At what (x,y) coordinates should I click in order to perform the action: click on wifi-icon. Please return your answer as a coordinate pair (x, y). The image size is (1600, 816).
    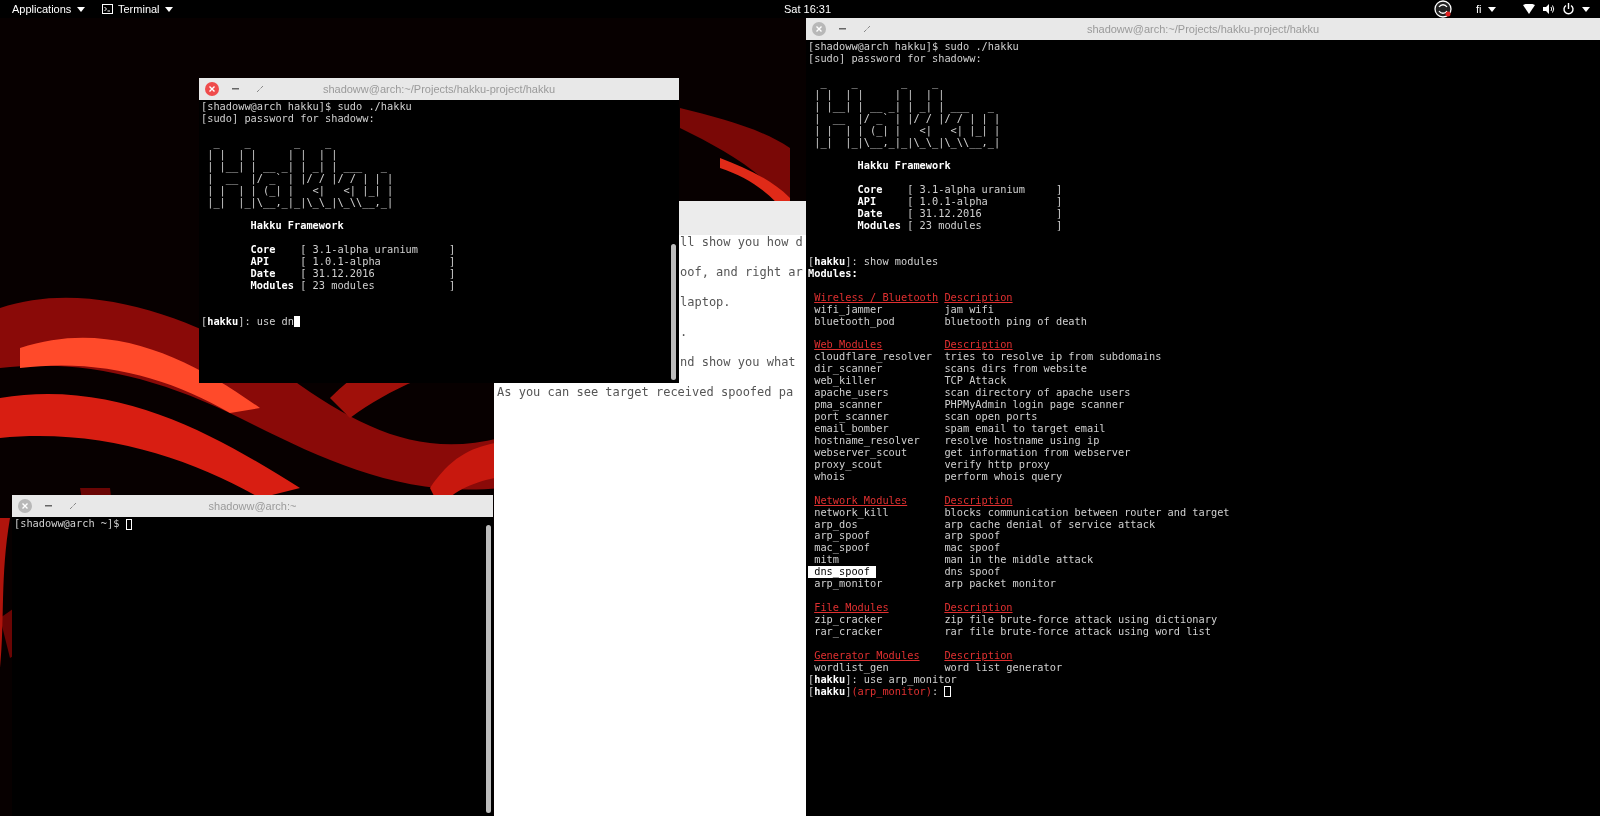
    Looking at the image, I should click on (1529, 9).